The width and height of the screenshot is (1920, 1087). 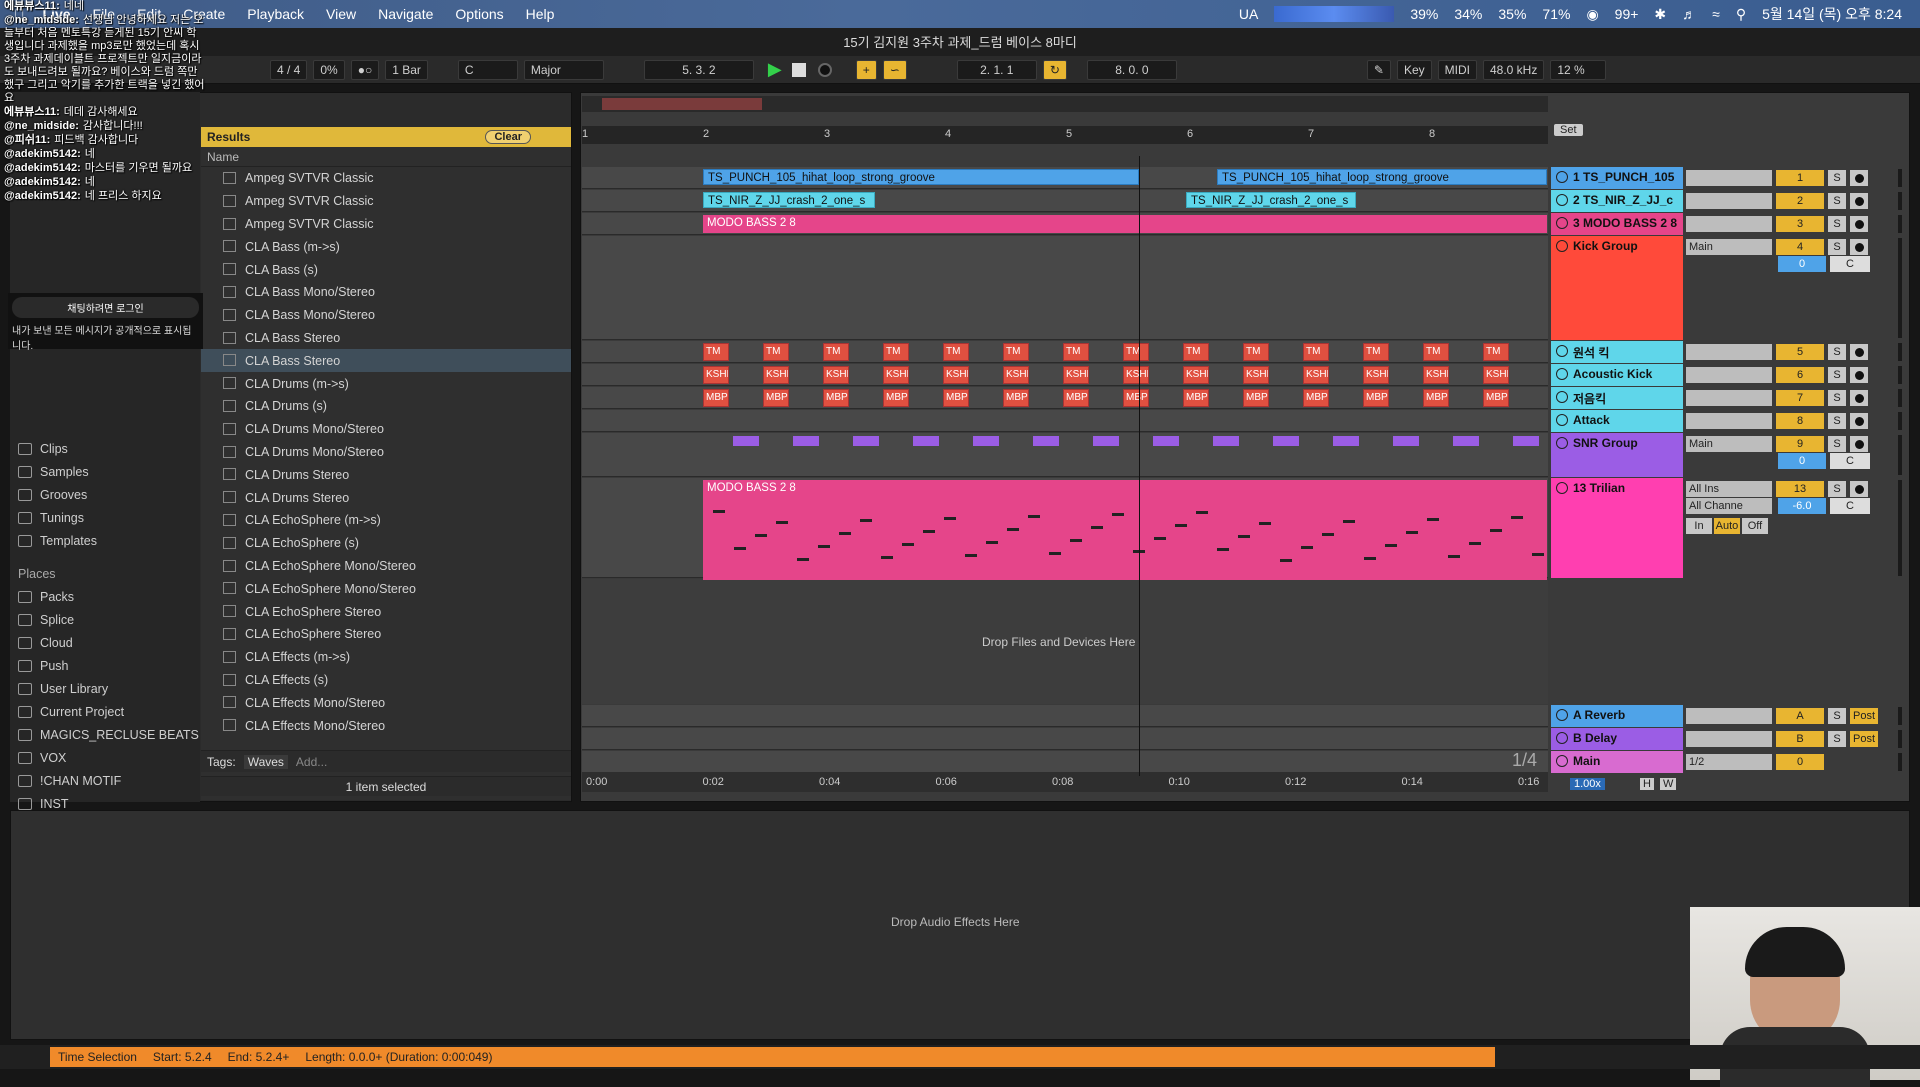 What do you see at coordinates (1832, 14) in the screenshot?
I see `clock: 5월 14일 (목) 오후 8:24` at bounding box center [1832, 14].